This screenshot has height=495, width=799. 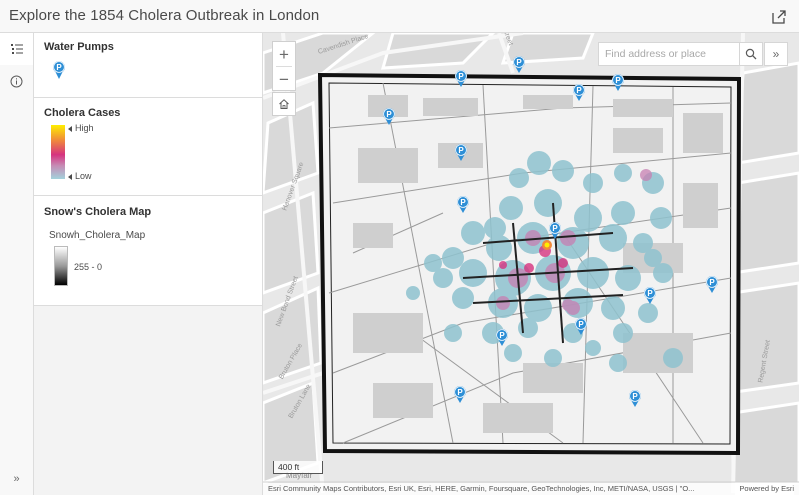 What do you see at coordinates (764, 489) in the screenshot?
I see `powered-by-esri: Powered by Esri` at bounding box center [764, 489].